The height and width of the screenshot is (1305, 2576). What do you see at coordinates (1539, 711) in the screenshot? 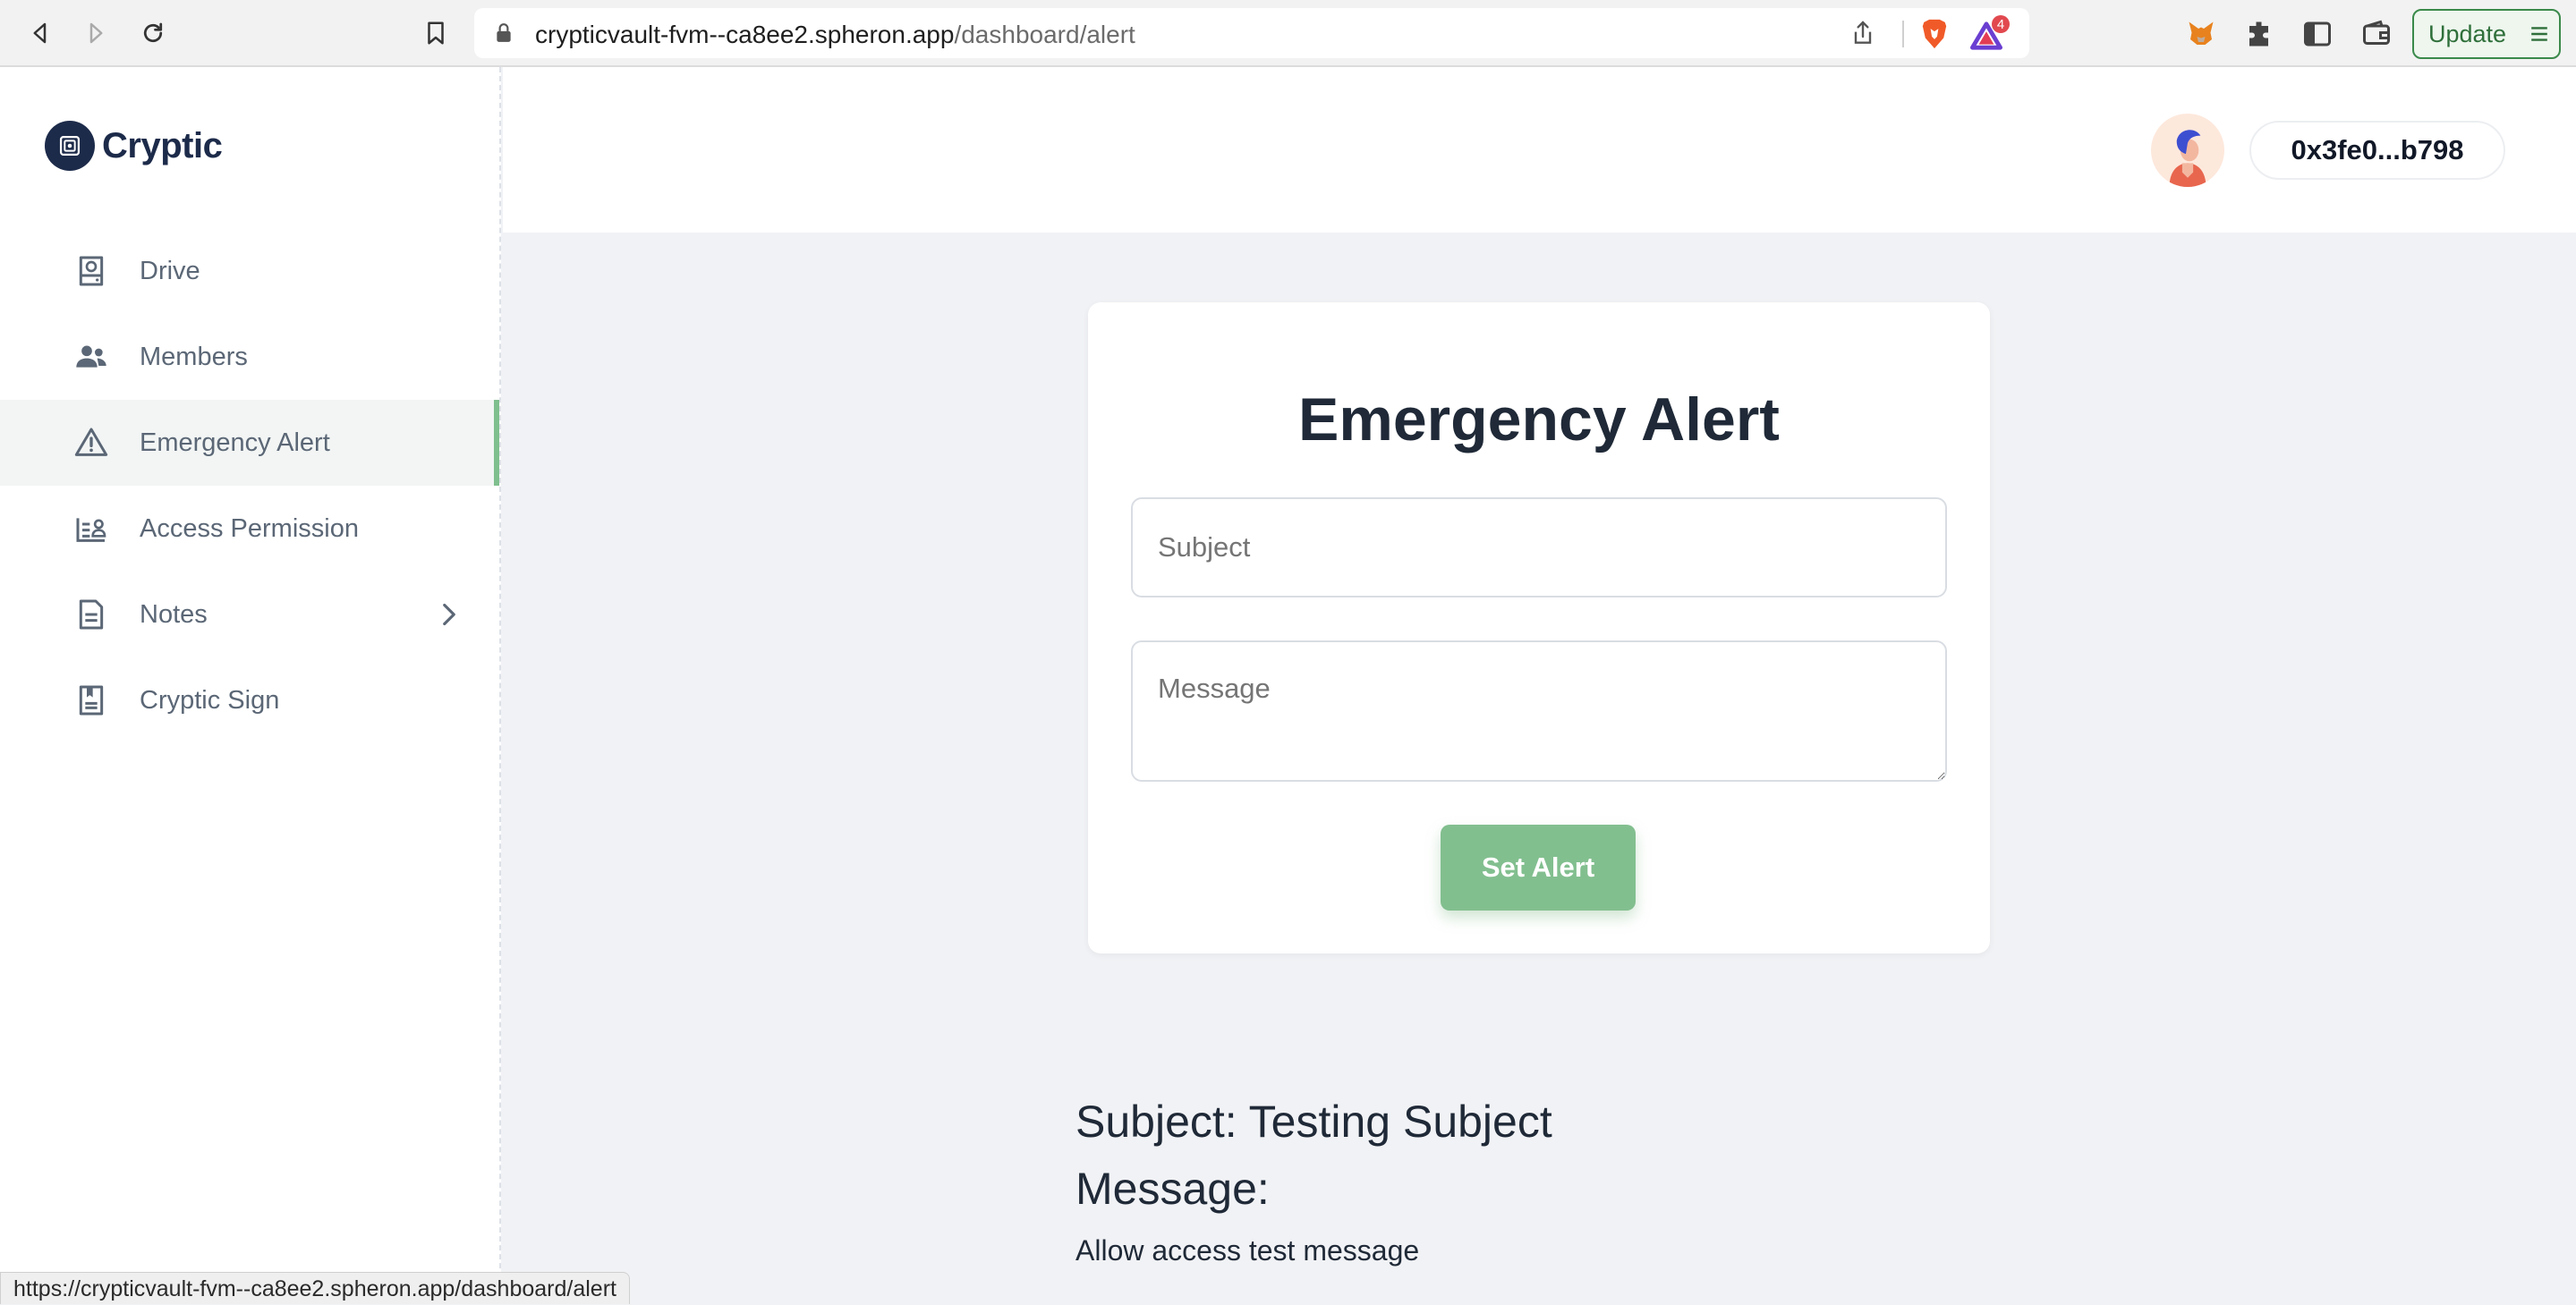
I see `message-textarea` at bounding box center [1539, 711].